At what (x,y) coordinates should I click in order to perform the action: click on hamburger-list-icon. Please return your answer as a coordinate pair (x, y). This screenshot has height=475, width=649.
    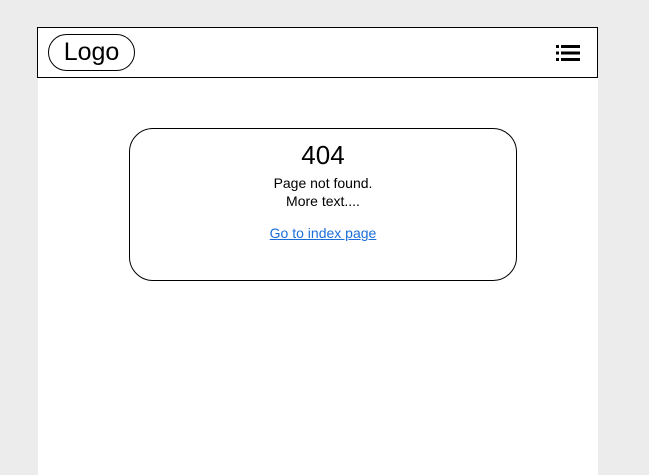
    Looking at the image, I should click on (568, 53).